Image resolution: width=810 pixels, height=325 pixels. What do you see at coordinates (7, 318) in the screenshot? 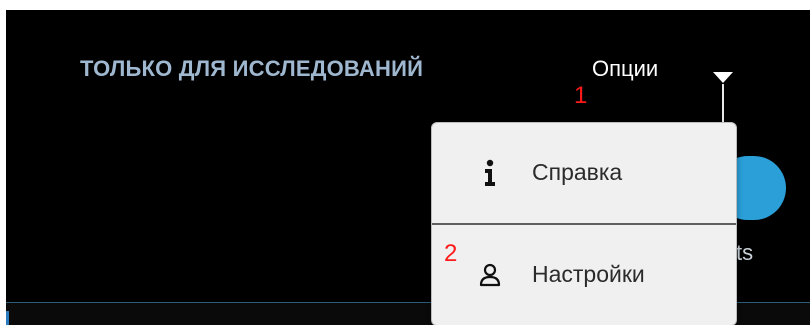
I see `bottom-panel-marker` at bounding box center [7, 318].